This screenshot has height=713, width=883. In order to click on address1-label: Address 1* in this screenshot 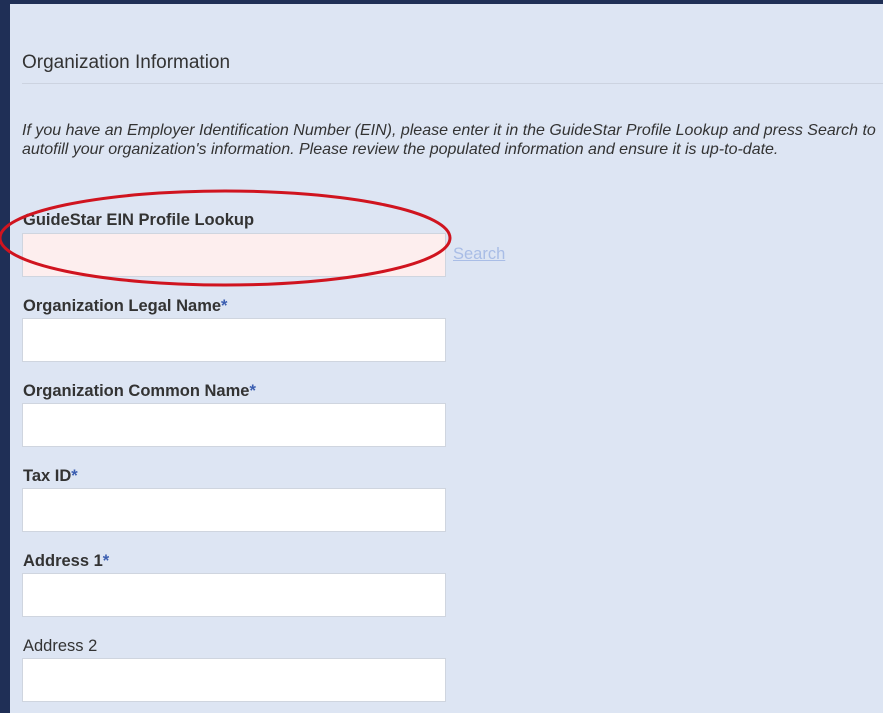, I will do `click(66, 561)`.